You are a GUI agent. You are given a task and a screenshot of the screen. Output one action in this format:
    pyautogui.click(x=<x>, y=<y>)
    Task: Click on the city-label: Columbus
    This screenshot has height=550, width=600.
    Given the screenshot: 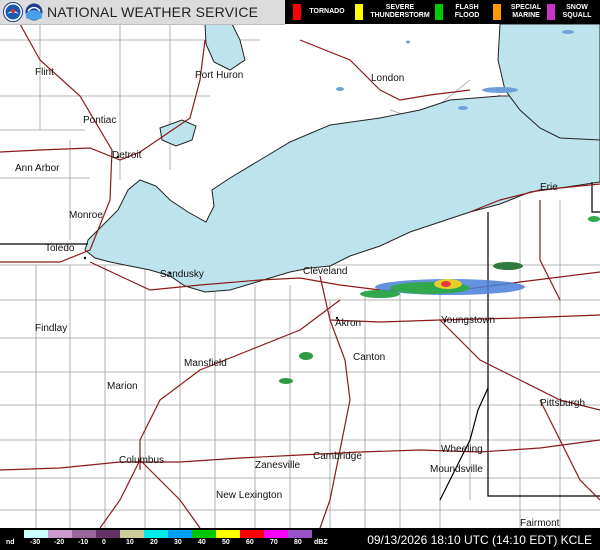 What is the action you would take?
    pyautogui.click(x=142, y=460)
    